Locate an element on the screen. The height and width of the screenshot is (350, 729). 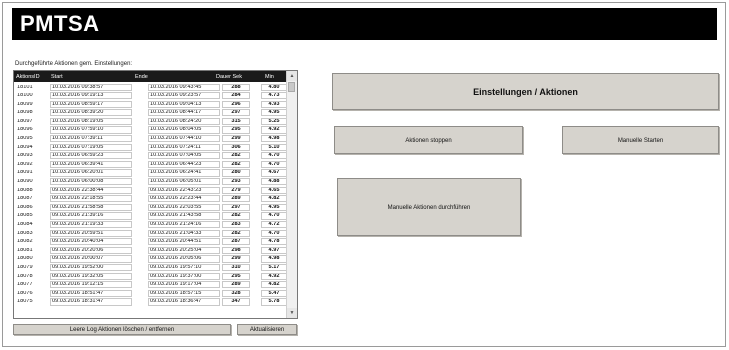
cell-ende: 09.03.2016 19:17:04 is located at coordinates (184, 285).